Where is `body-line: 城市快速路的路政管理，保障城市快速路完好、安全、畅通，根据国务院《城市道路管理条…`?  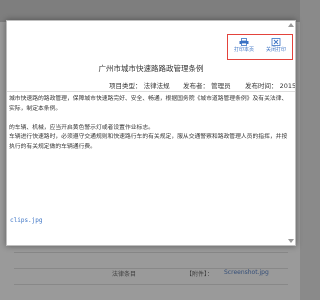 body-line: 城市快速路的路政管理，保障城市快速路完好、安全、畅通，根据国务院《城市道路管理条… is located at coordinates (148, 99).